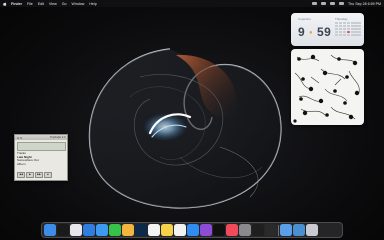  Describe the element at coordinates (64, 4) in the screenshot. I see `menu-go: Go` at that location.